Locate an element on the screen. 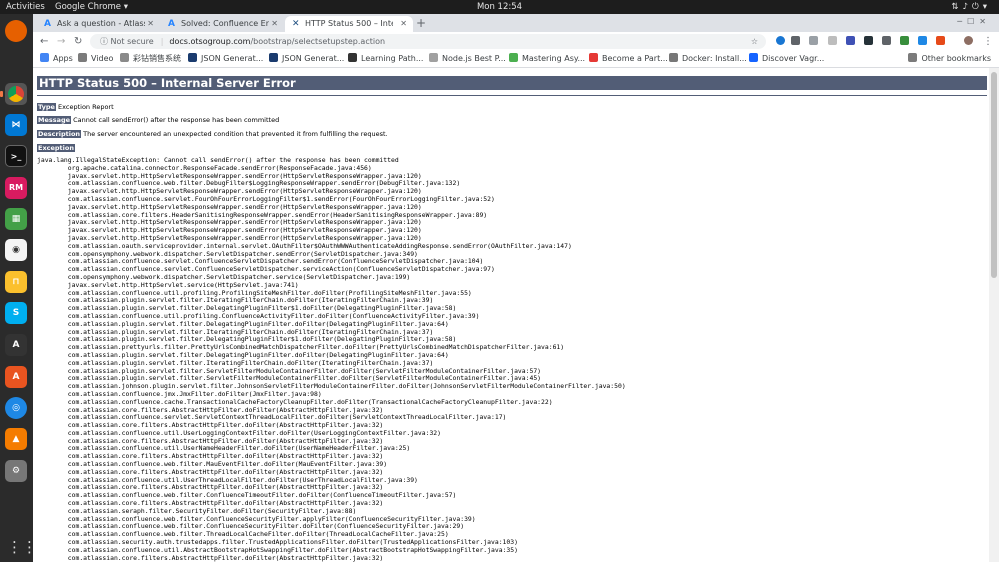 The image size is (999, 562). exception-label: Exception is located at coordinates (56, 148).